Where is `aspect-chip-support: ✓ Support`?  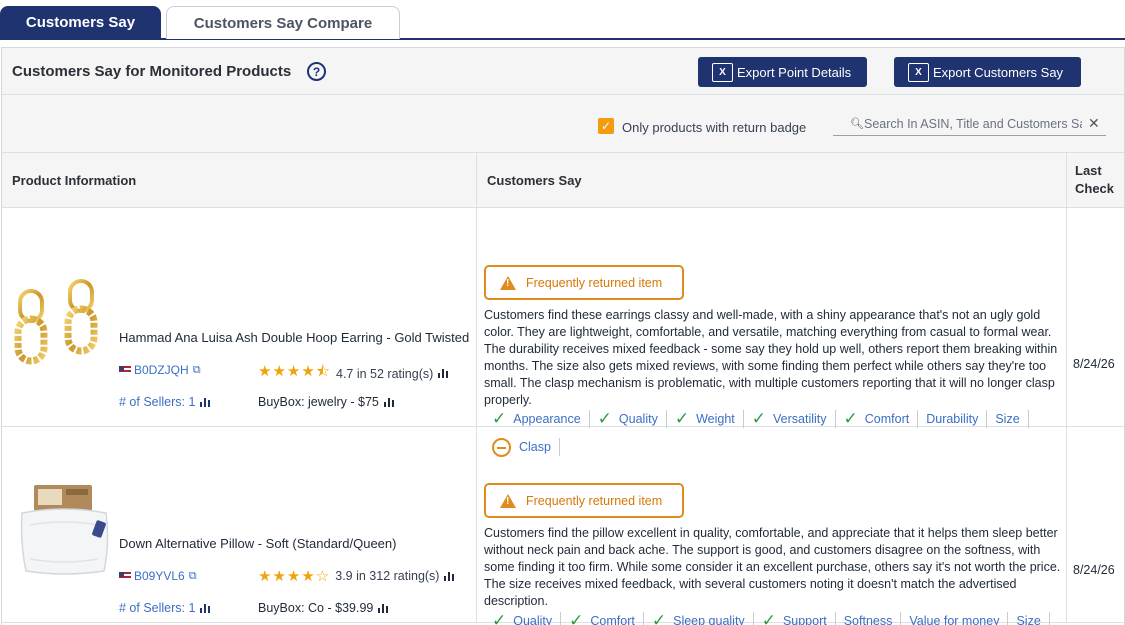 aspect-chip-support: ✓ Support is located at coordinates (798, 618).